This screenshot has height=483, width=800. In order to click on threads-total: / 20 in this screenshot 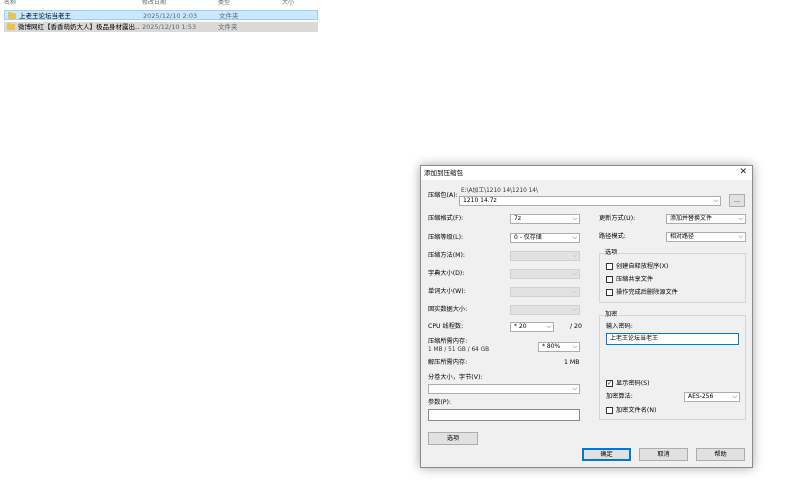, I will do `click(576, 326)`.